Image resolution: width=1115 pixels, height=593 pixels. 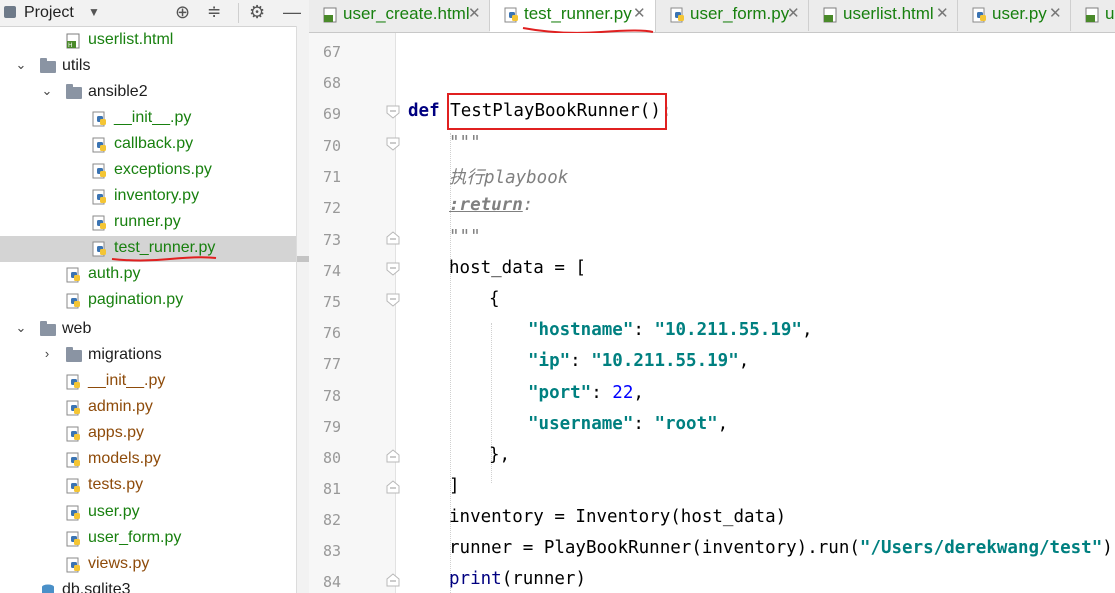 What do you see at coordinates (157, 195) in the screenshot?
I see `tree-item-label: inventory.py` at bounding box center [157, 195].